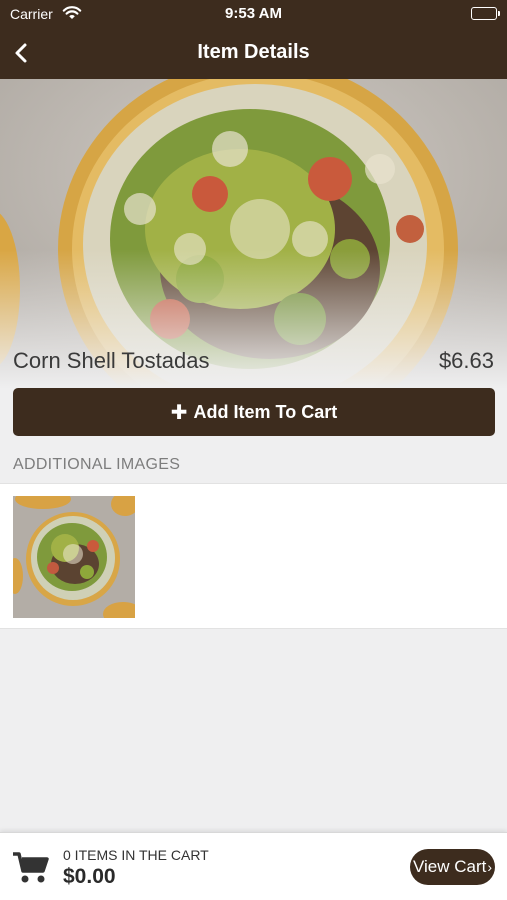  What do you see at coordinates (490, 867) in the screenshot?
I see `chevron-right-icon: ›` at bounding box center [490, 867].